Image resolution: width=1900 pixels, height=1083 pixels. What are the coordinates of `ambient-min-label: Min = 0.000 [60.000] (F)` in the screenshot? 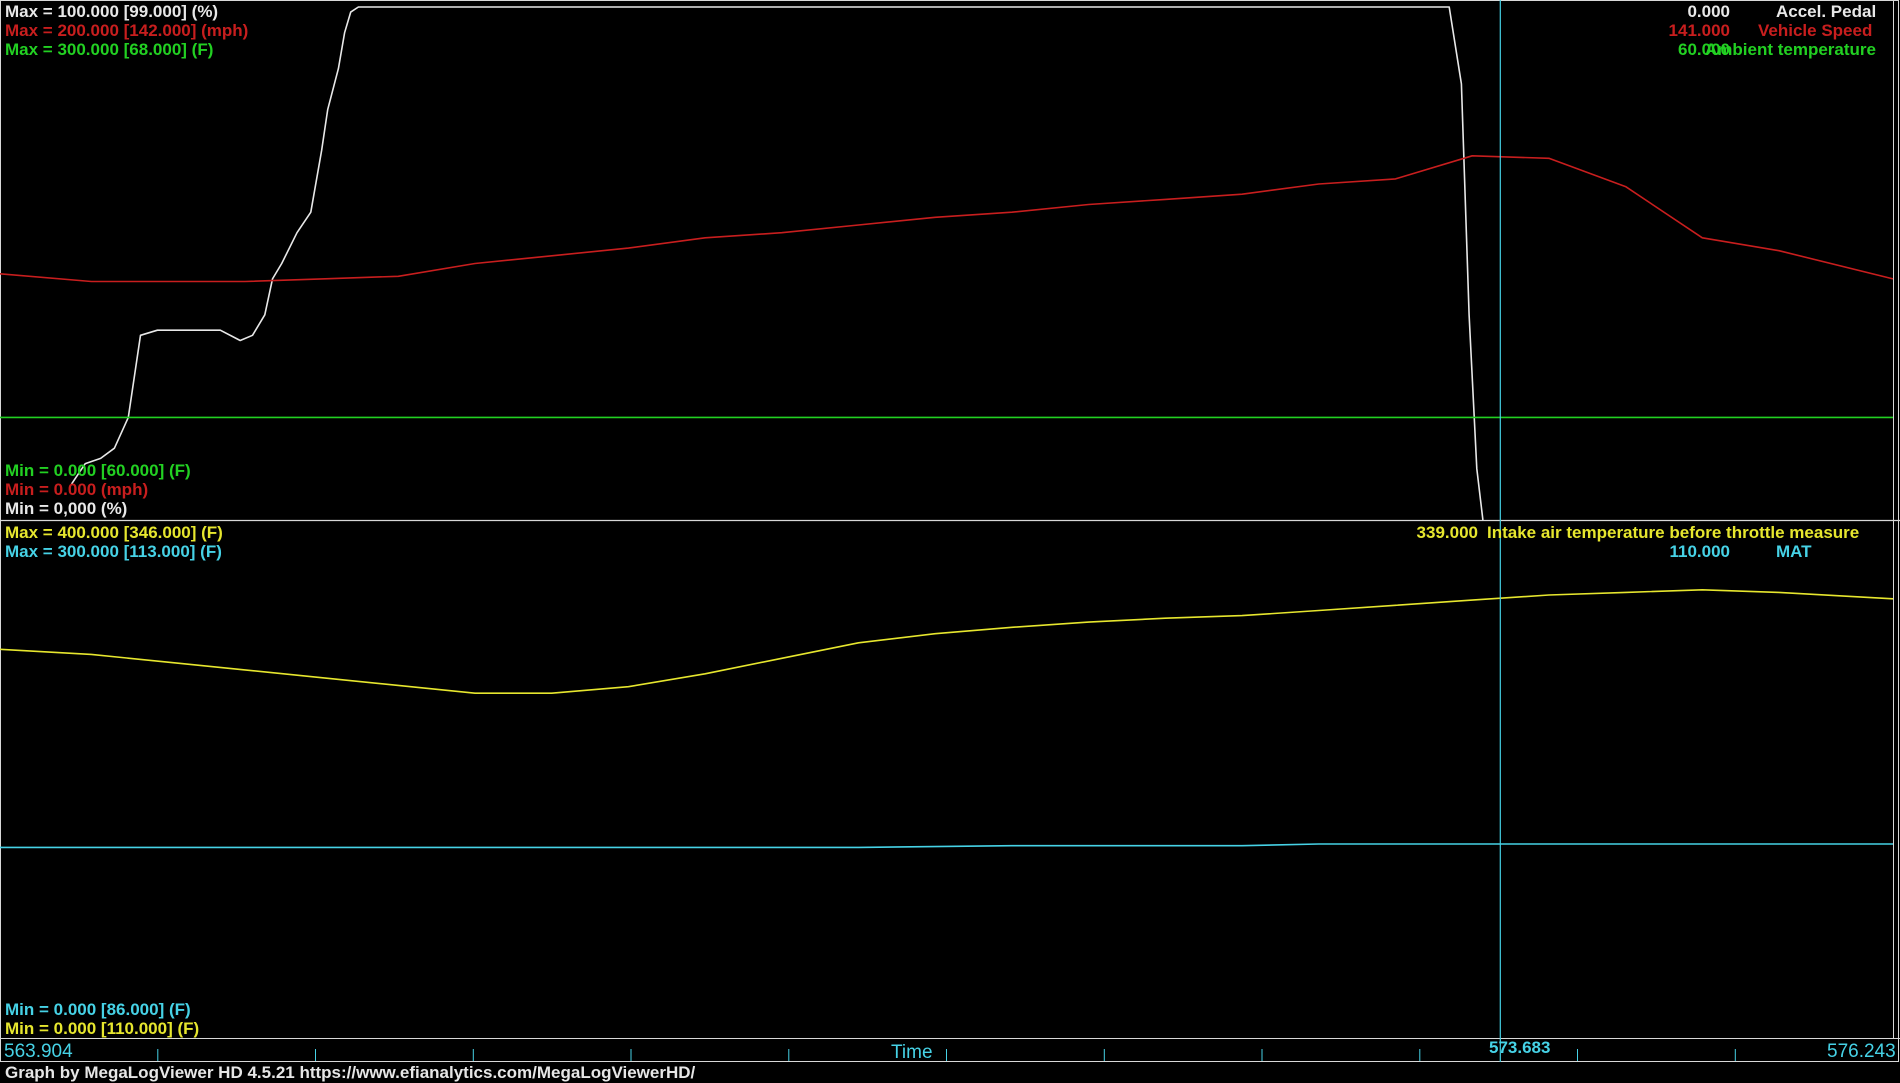 It's located at (98, 470).